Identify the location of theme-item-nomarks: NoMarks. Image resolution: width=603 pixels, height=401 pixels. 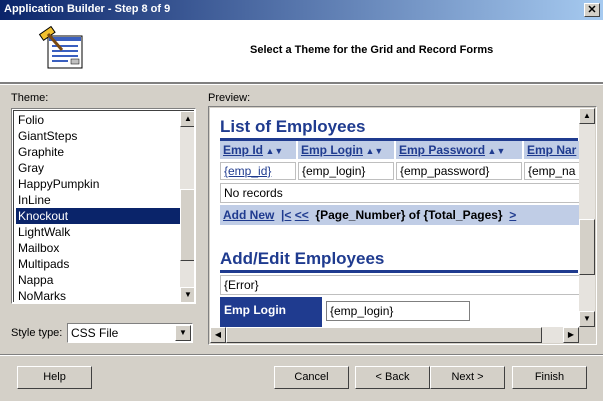
(98, 295).